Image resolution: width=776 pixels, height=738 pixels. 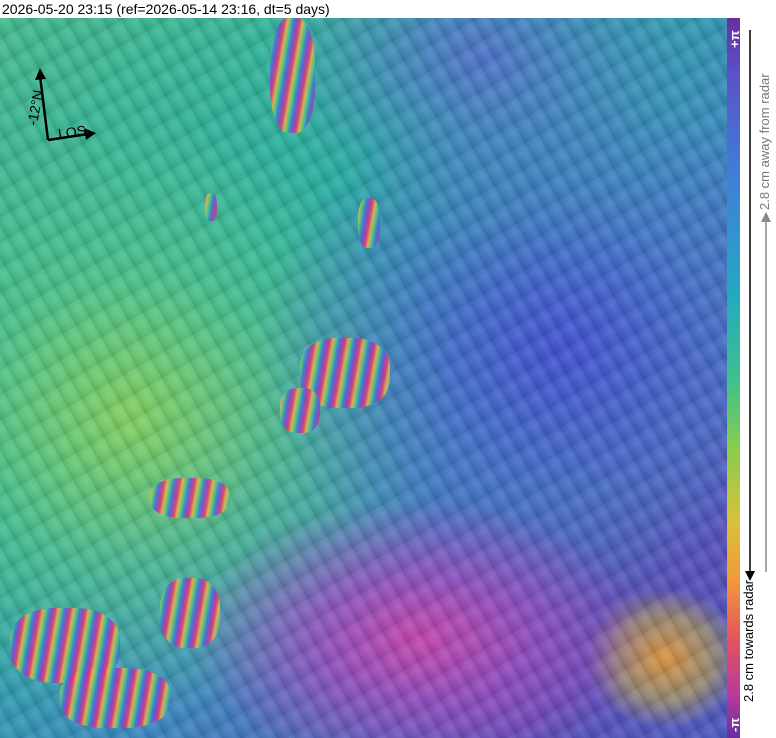 What do you see at coordinates (766, 392) in the screenshot?
I see `away-arrow-icon` at bounding box center [766, 392].